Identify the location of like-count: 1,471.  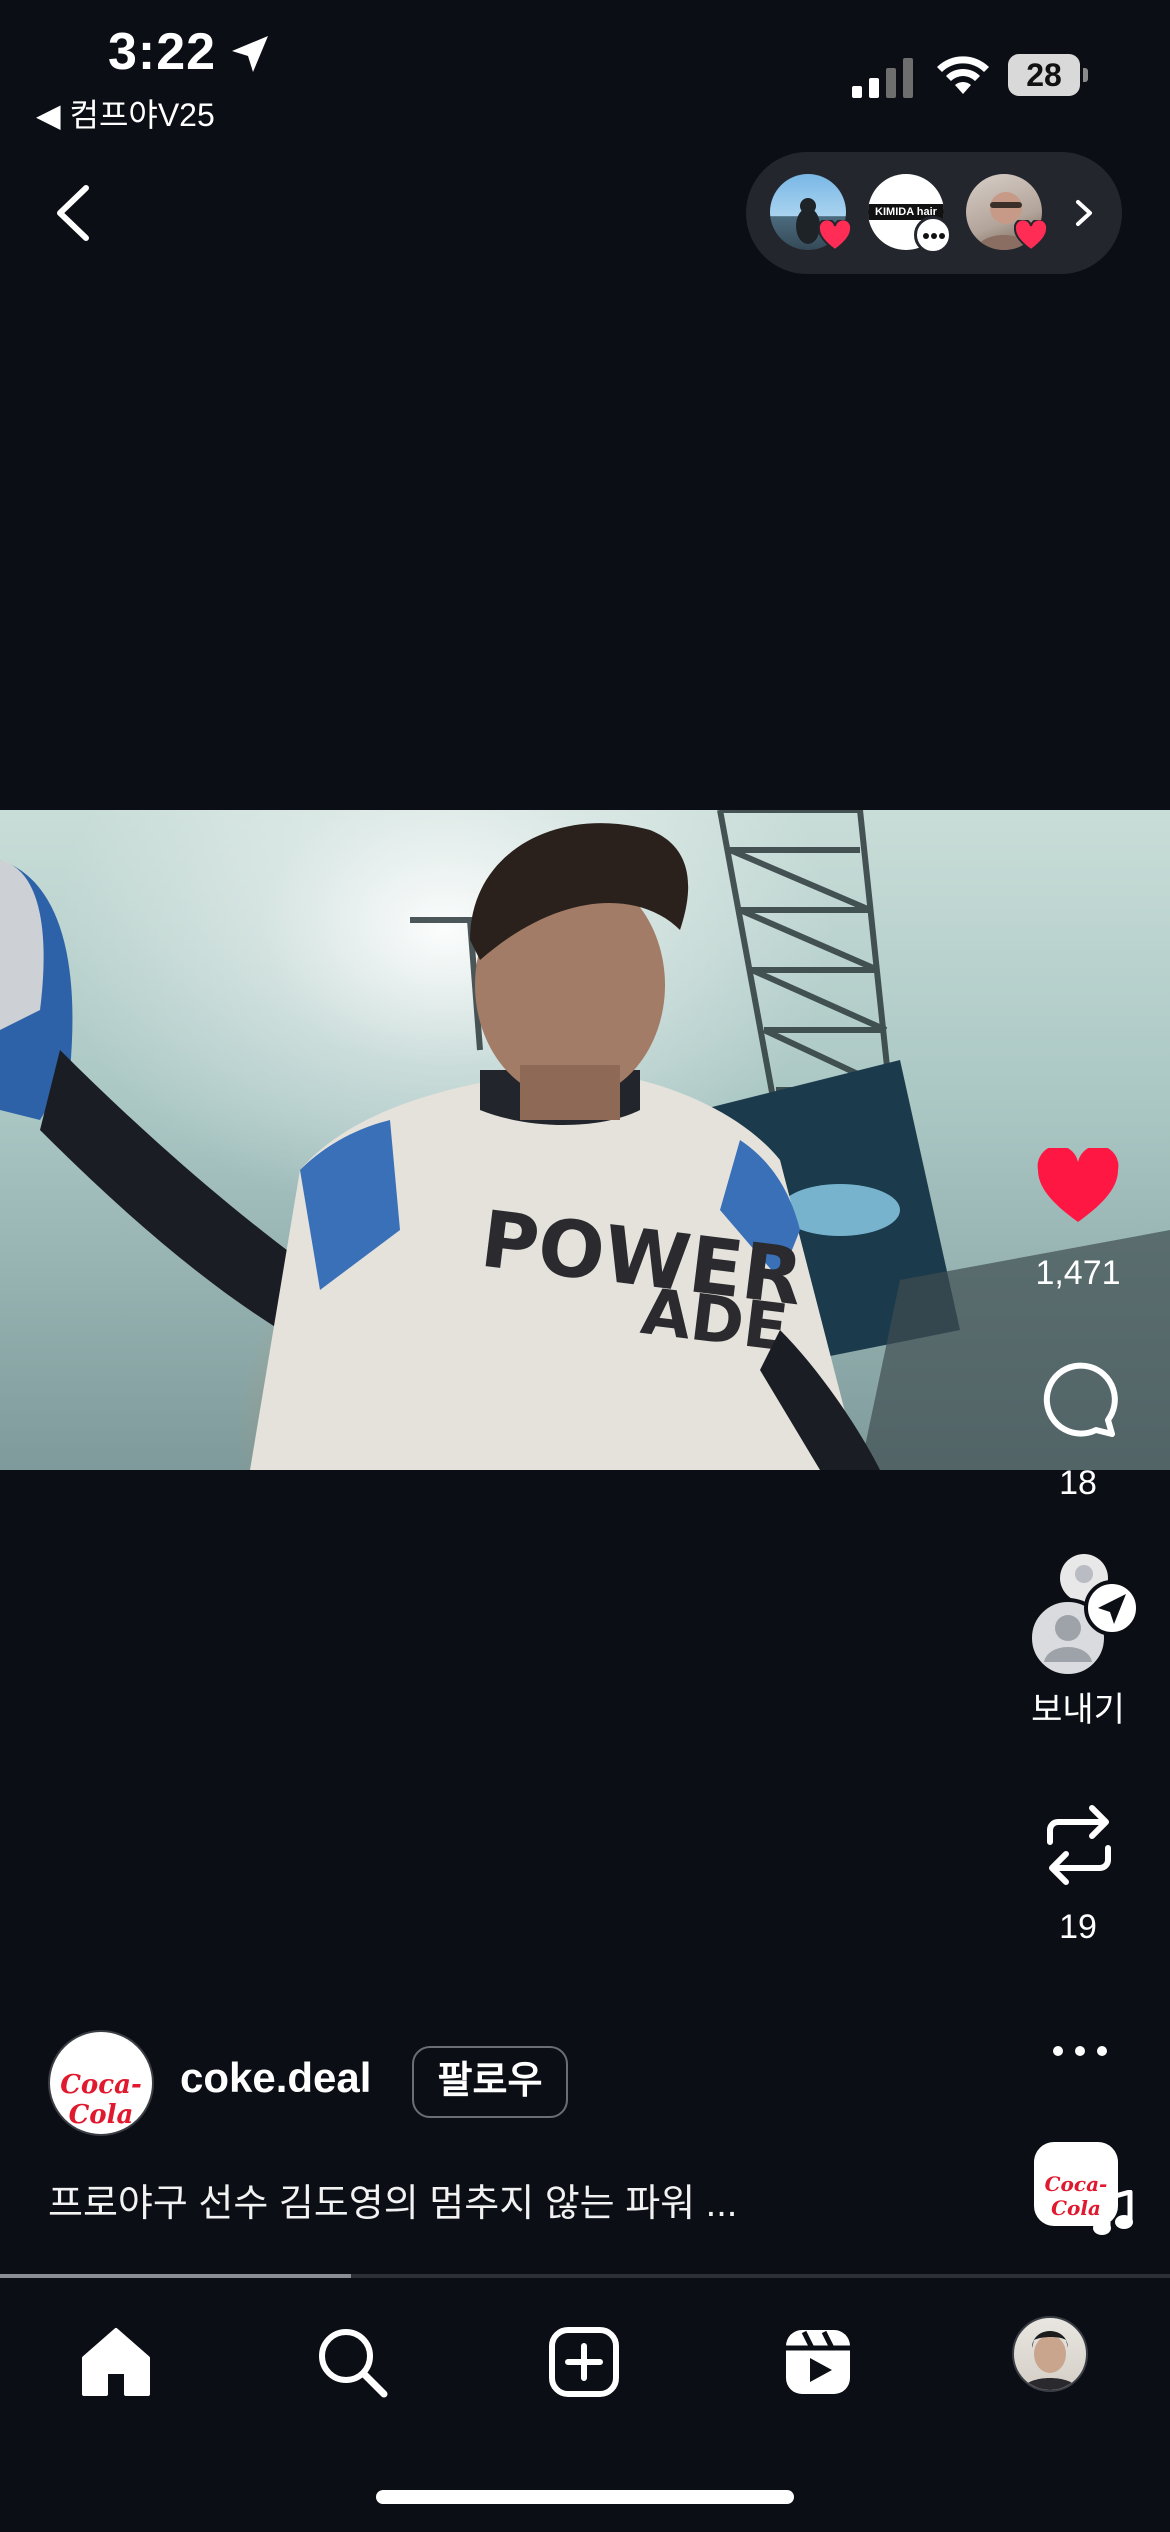
(1078, 1273).